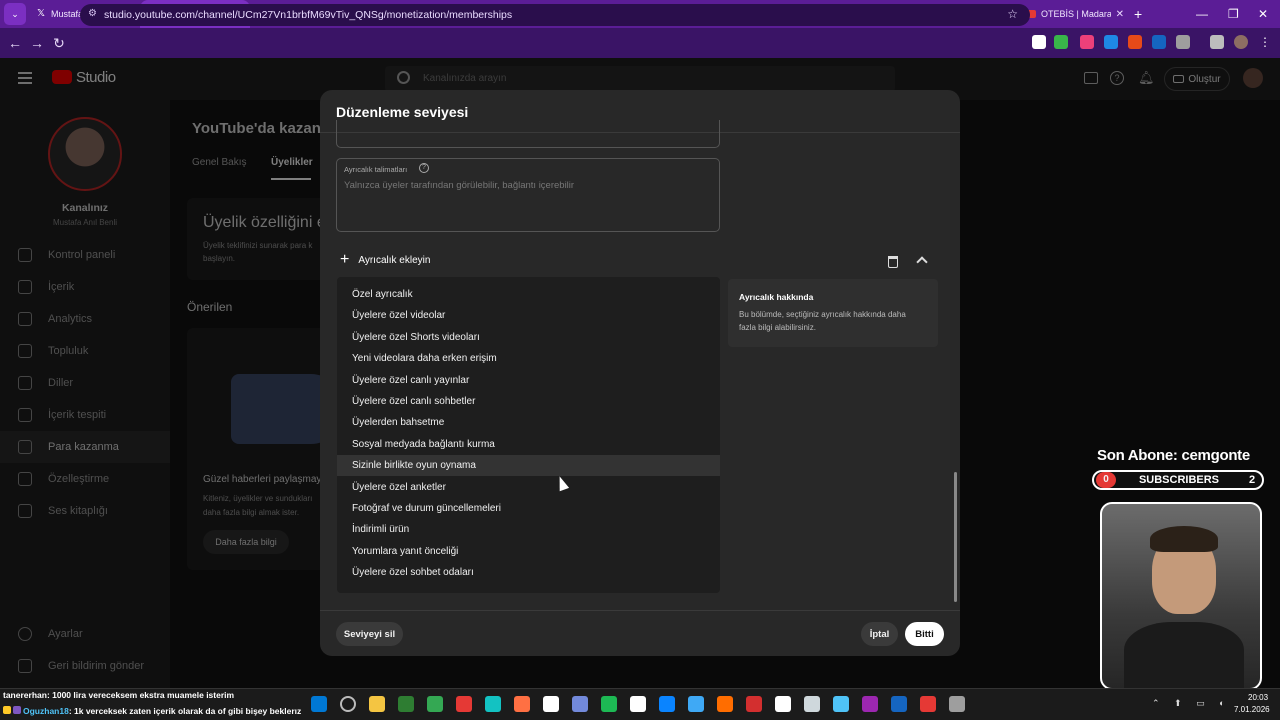 The height and width of the screenshot is (720, 1280). What do you see at coordinates (424, 168) in the screenshot?
I see `help-icon: ?` at bounding box center [424, 168].